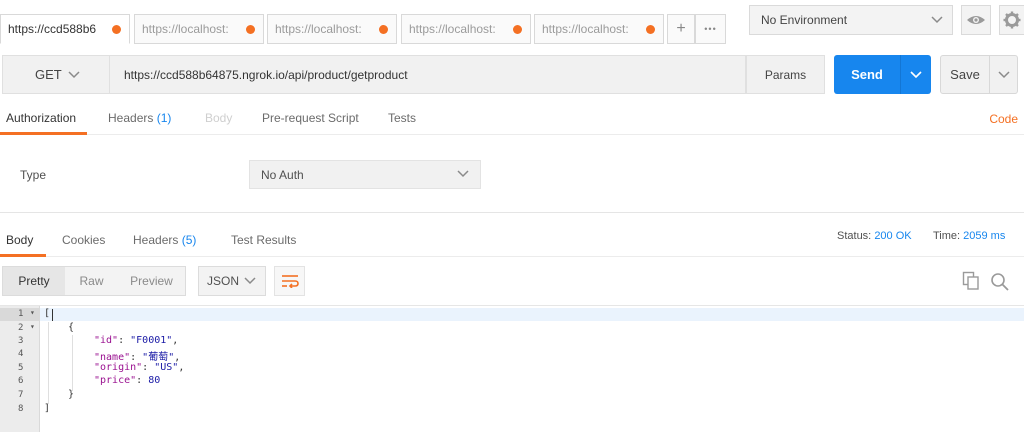  I want to click on line-number: 6, so click(21, 381).